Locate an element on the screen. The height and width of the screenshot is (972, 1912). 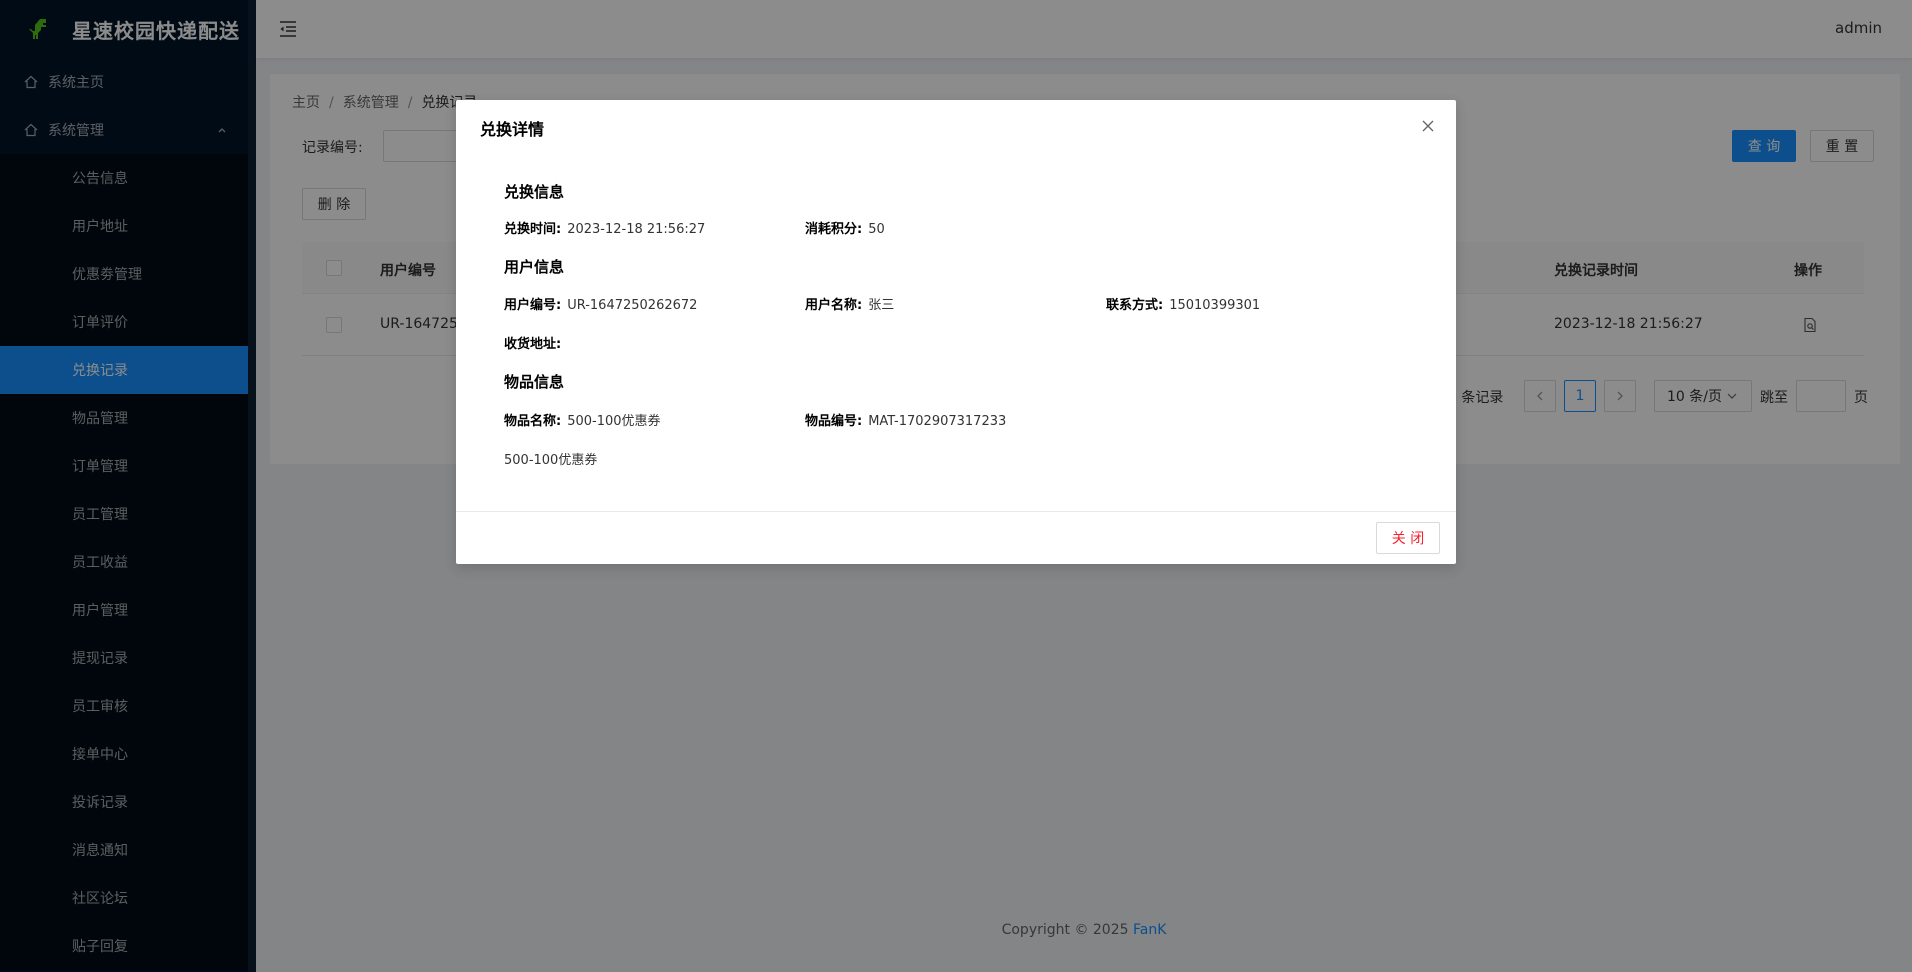
item-description: 500-100优惠券 is located at coordinates (551, 460).